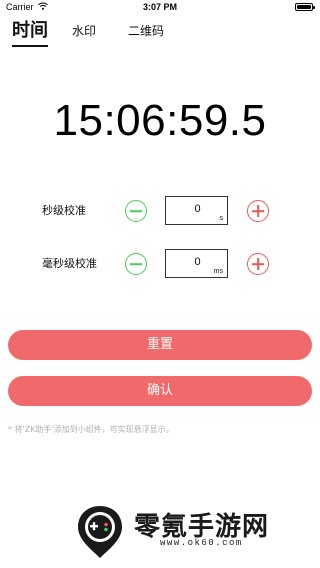 This screenshot has width=320, height=568. Describe the element at coordinates (305, 7) in the screenshot. I see `battery-icon` at that location.